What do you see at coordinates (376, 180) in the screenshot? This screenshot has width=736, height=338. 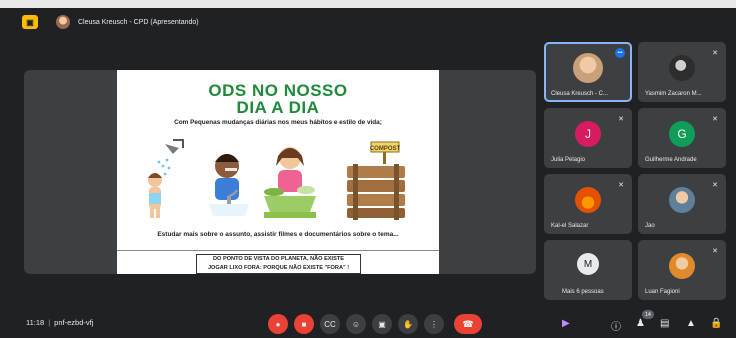 I see `compost-crate-illustration: COMPOST` at bounding box center [376, 180].